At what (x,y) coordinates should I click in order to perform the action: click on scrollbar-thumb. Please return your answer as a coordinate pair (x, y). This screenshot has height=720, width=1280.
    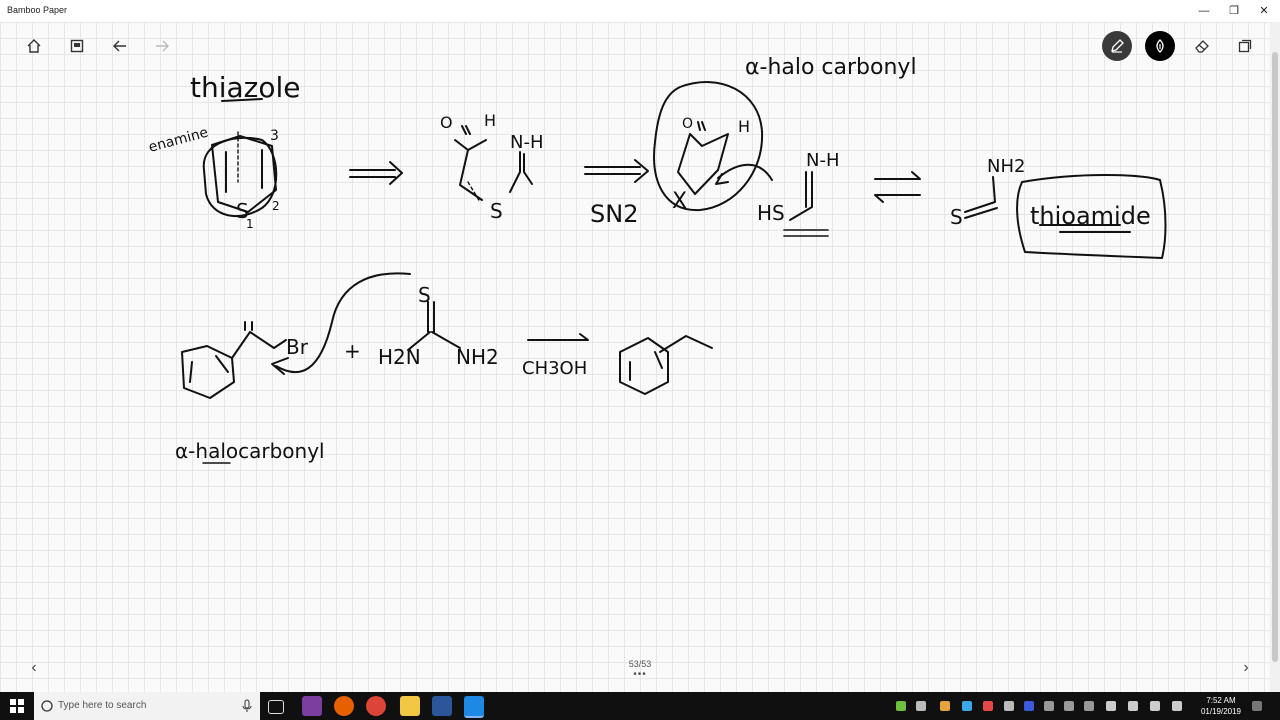
    Looking at the image, I should click on (1275, 357).